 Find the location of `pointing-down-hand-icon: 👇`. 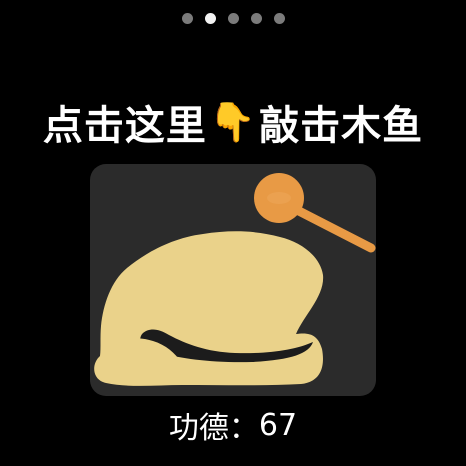

pointing-down-hand-icon: 👇 is located at coordinates (233, 121).